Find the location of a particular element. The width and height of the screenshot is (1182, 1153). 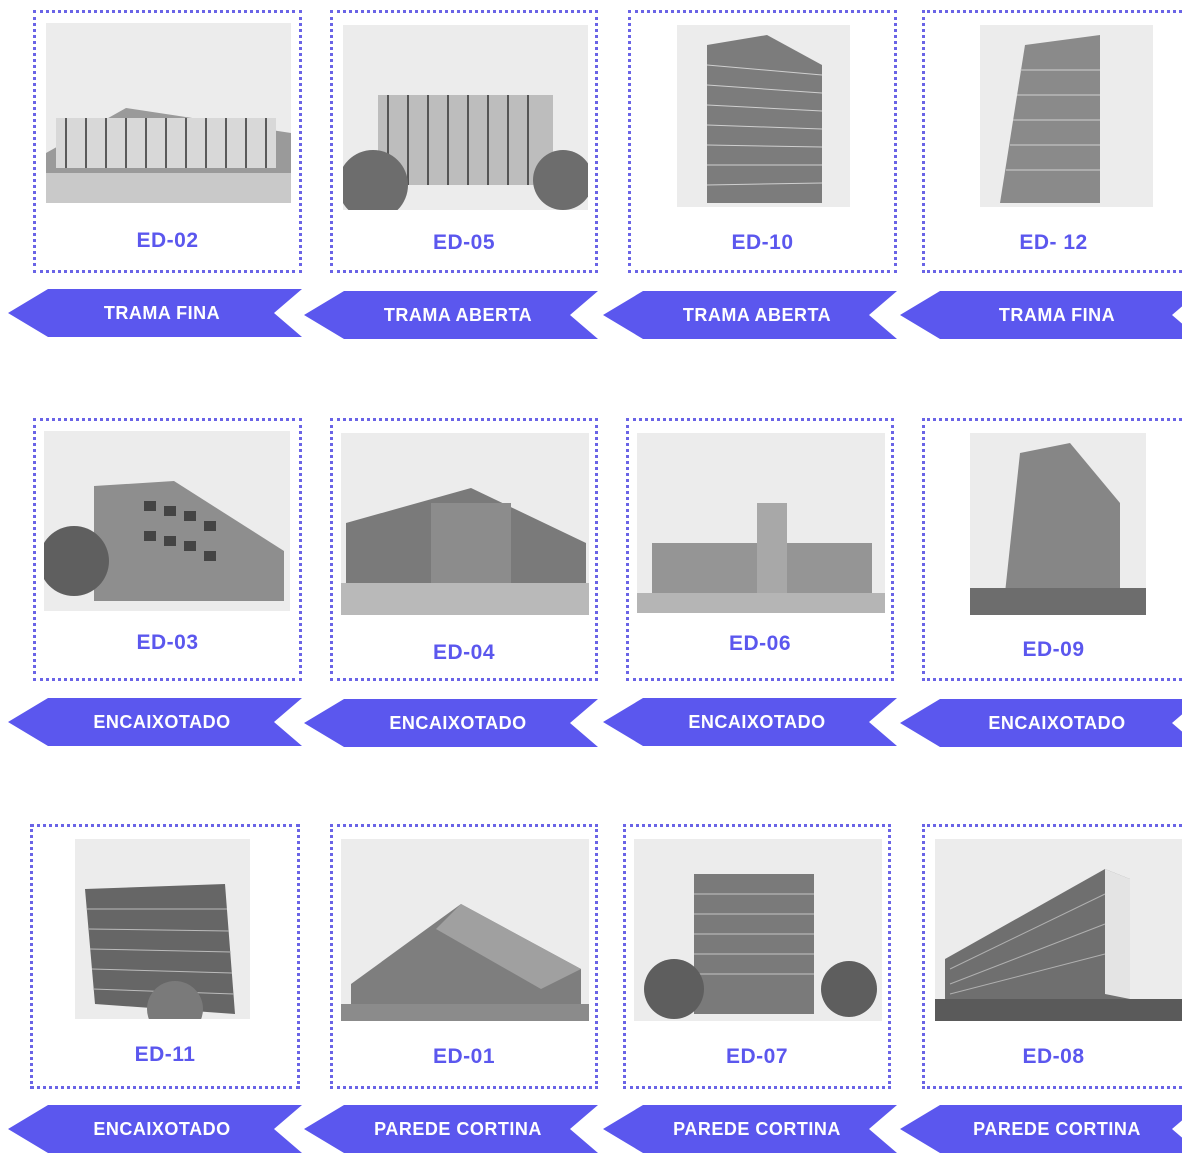

building-card-ed-08: ED-08 is located at coordinates (1052, 956).